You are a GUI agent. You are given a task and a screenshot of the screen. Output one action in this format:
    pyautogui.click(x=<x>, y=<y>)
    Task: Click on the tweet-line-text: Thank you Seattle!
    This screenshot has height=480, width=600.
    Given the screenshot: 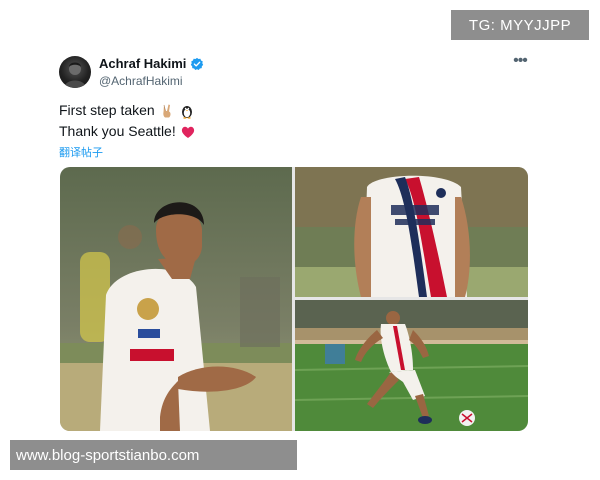 What is the action you would take?
    pyautogui.click(x=117, y=131)
    